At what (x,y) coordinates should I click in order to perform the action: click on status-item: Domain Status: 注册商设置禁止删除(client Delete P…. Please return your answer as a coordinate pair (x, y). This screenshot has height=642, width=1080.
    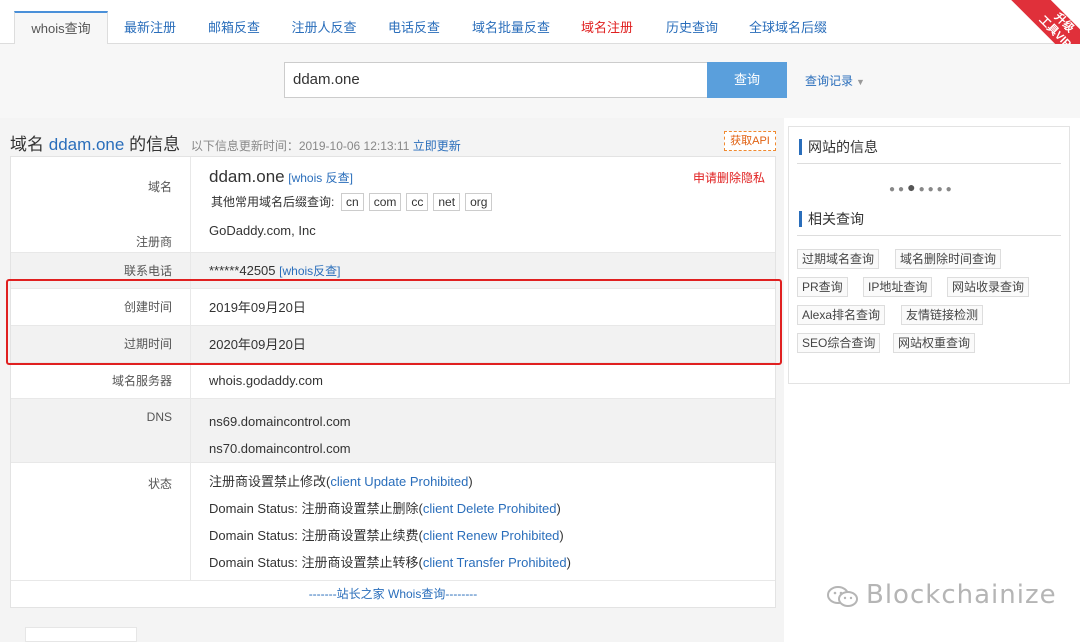
    Looking at the image, I should click on (492, 508).